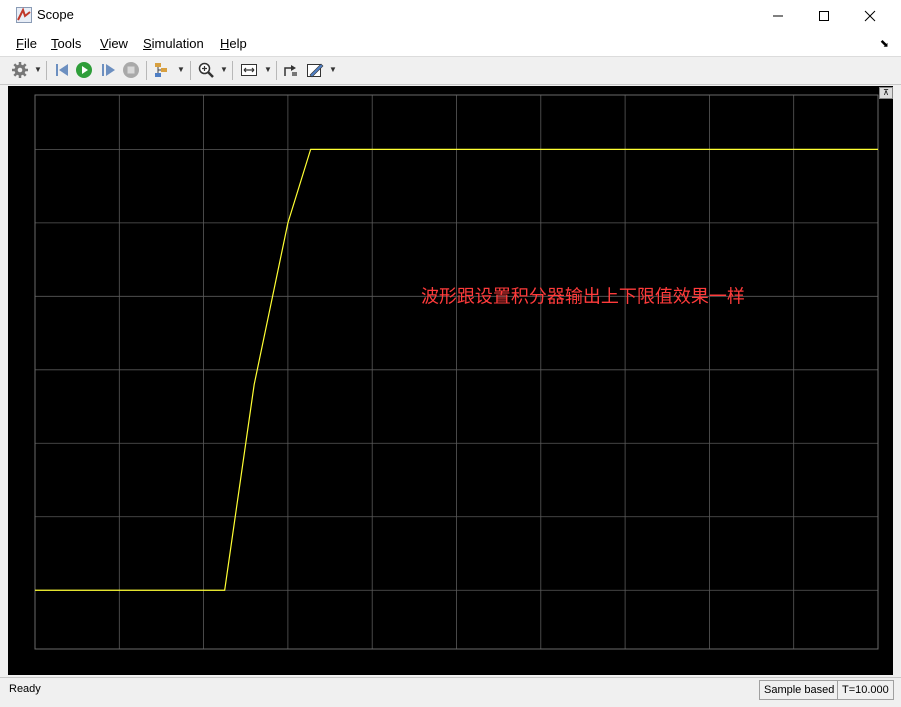  I want to click on y-tick-label: 0.6, so click(23, 444).